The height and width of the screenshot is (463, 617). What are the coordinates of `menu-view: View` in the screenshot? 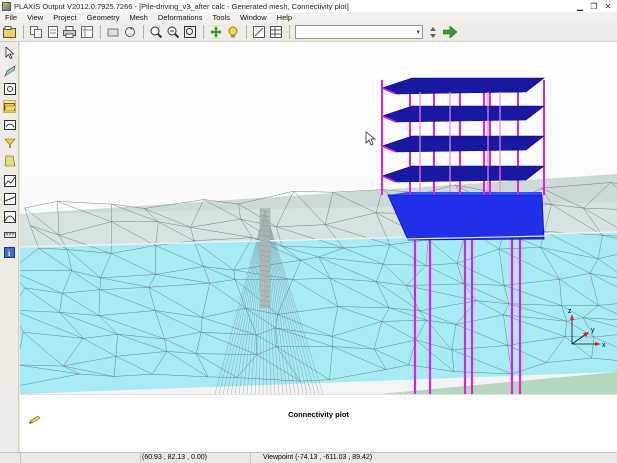 It's located at (35, 17).